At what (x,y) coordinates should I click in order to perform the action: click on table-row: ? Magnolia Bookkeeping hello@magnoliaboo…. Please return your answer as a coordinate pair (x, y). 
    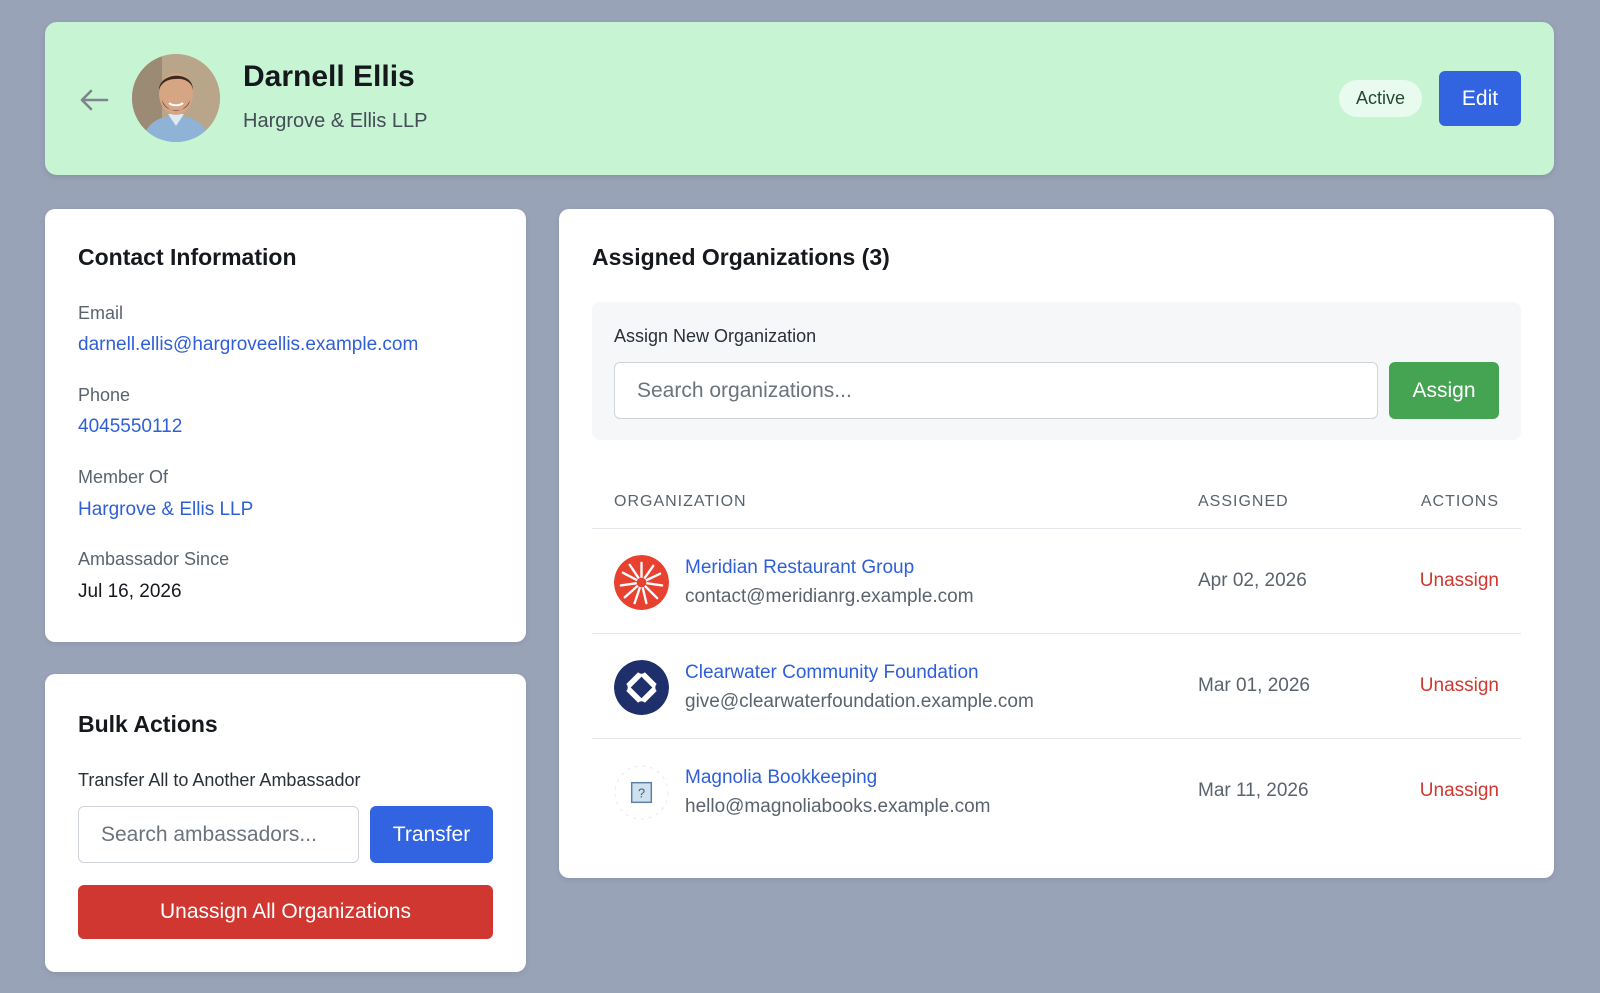
    Looking at the image, I should click on (1056, 790).